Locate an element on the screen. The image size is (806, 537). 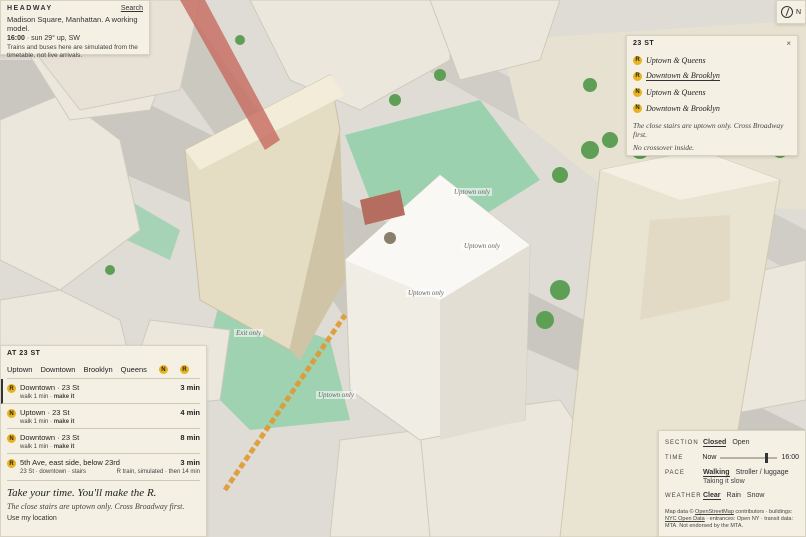
north-label: N is located at coordinates (798, 12).